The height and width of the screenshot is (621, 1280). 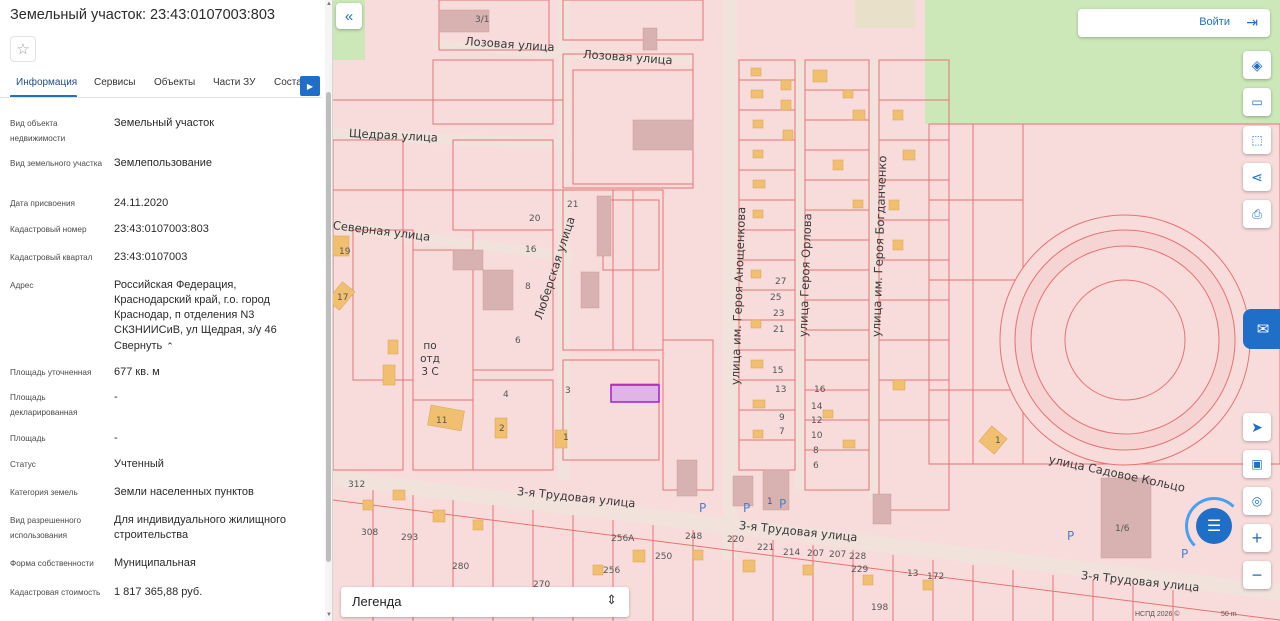 I want to click on parcel-number: 312, so click(x=357, y=485).